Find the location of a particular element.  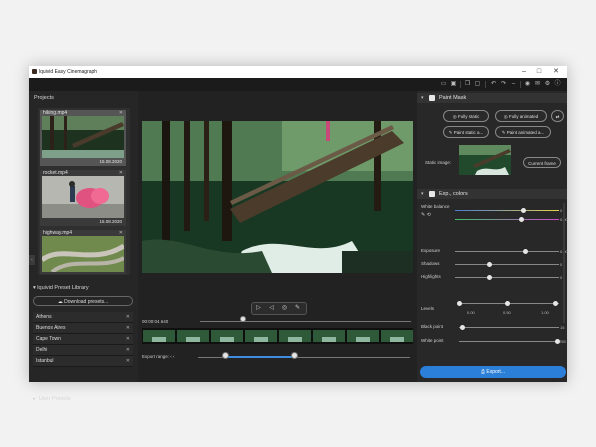

project-item: hiking.mp4 ✕ 15.08.2020 is located at coordinates (83, 138).